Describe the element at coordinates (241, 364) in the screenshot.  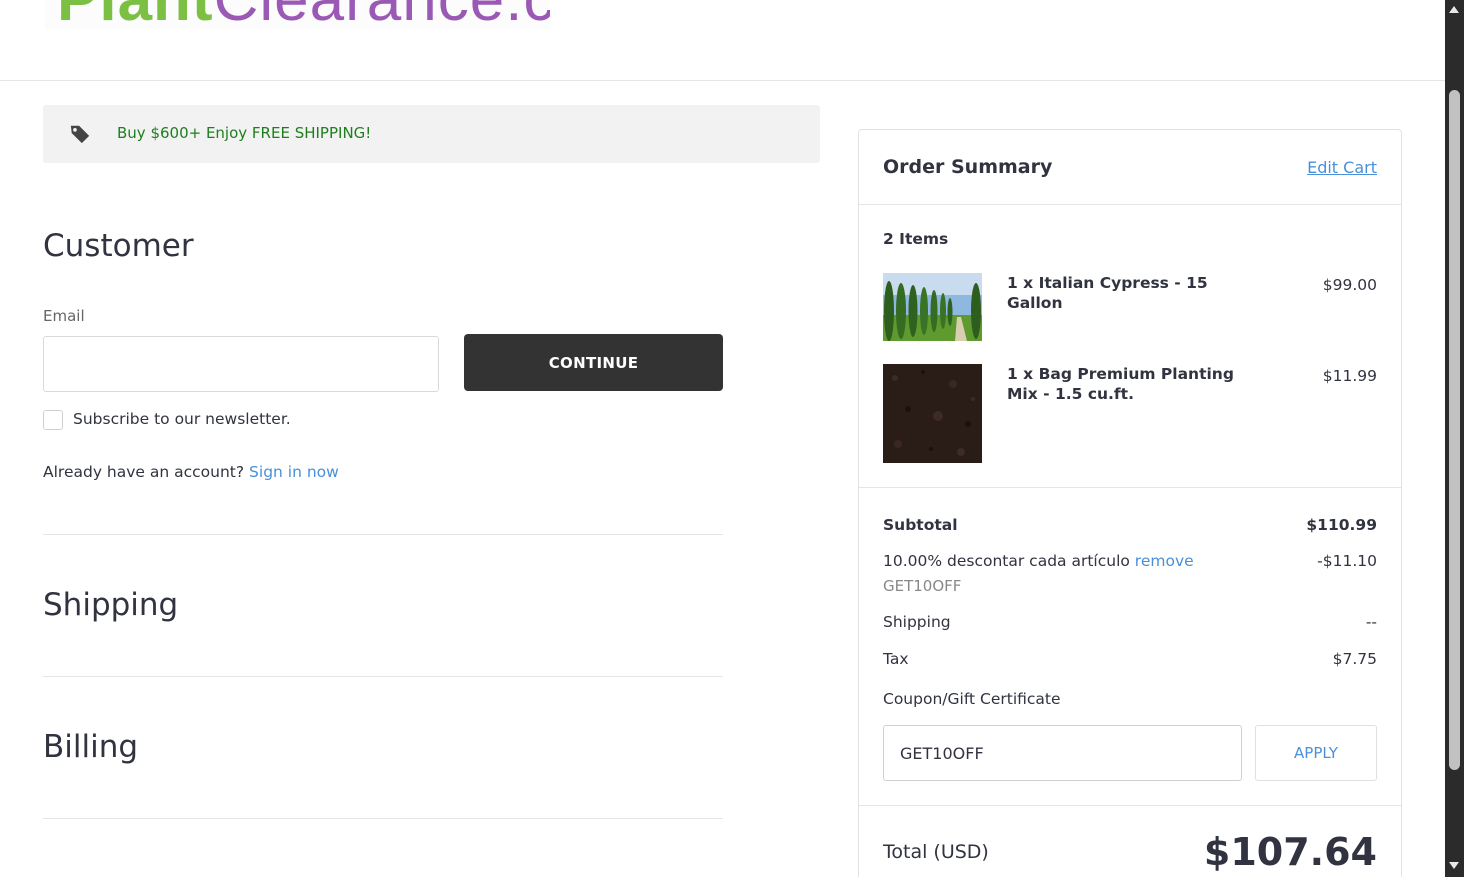
I see `email-field` at that location.